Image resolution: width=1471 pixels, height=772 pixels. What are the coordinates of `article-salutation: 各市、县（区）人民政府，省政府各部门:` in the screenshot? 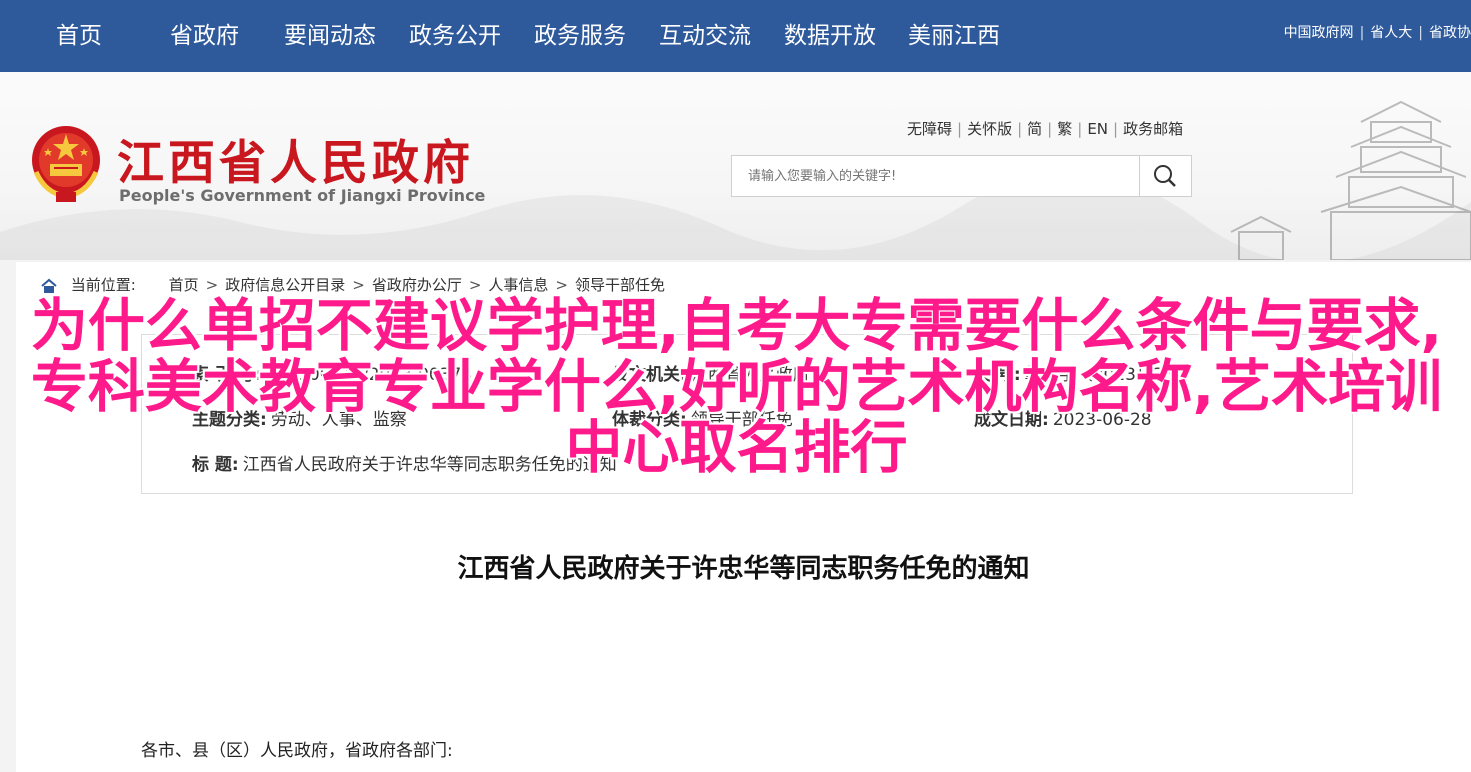 It's located at (297, 751).